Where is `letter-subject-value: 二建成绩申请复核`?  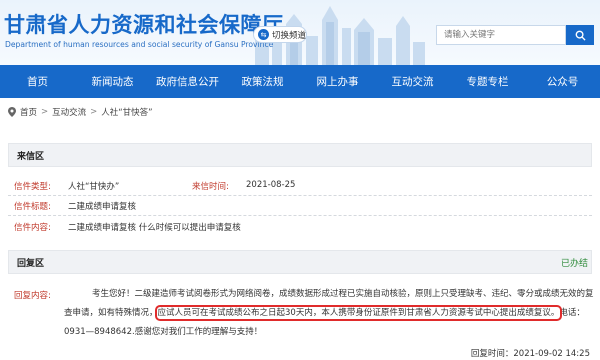
letter-subject-value: 二建成绩申请复核 is located at coordinates (102, 207).